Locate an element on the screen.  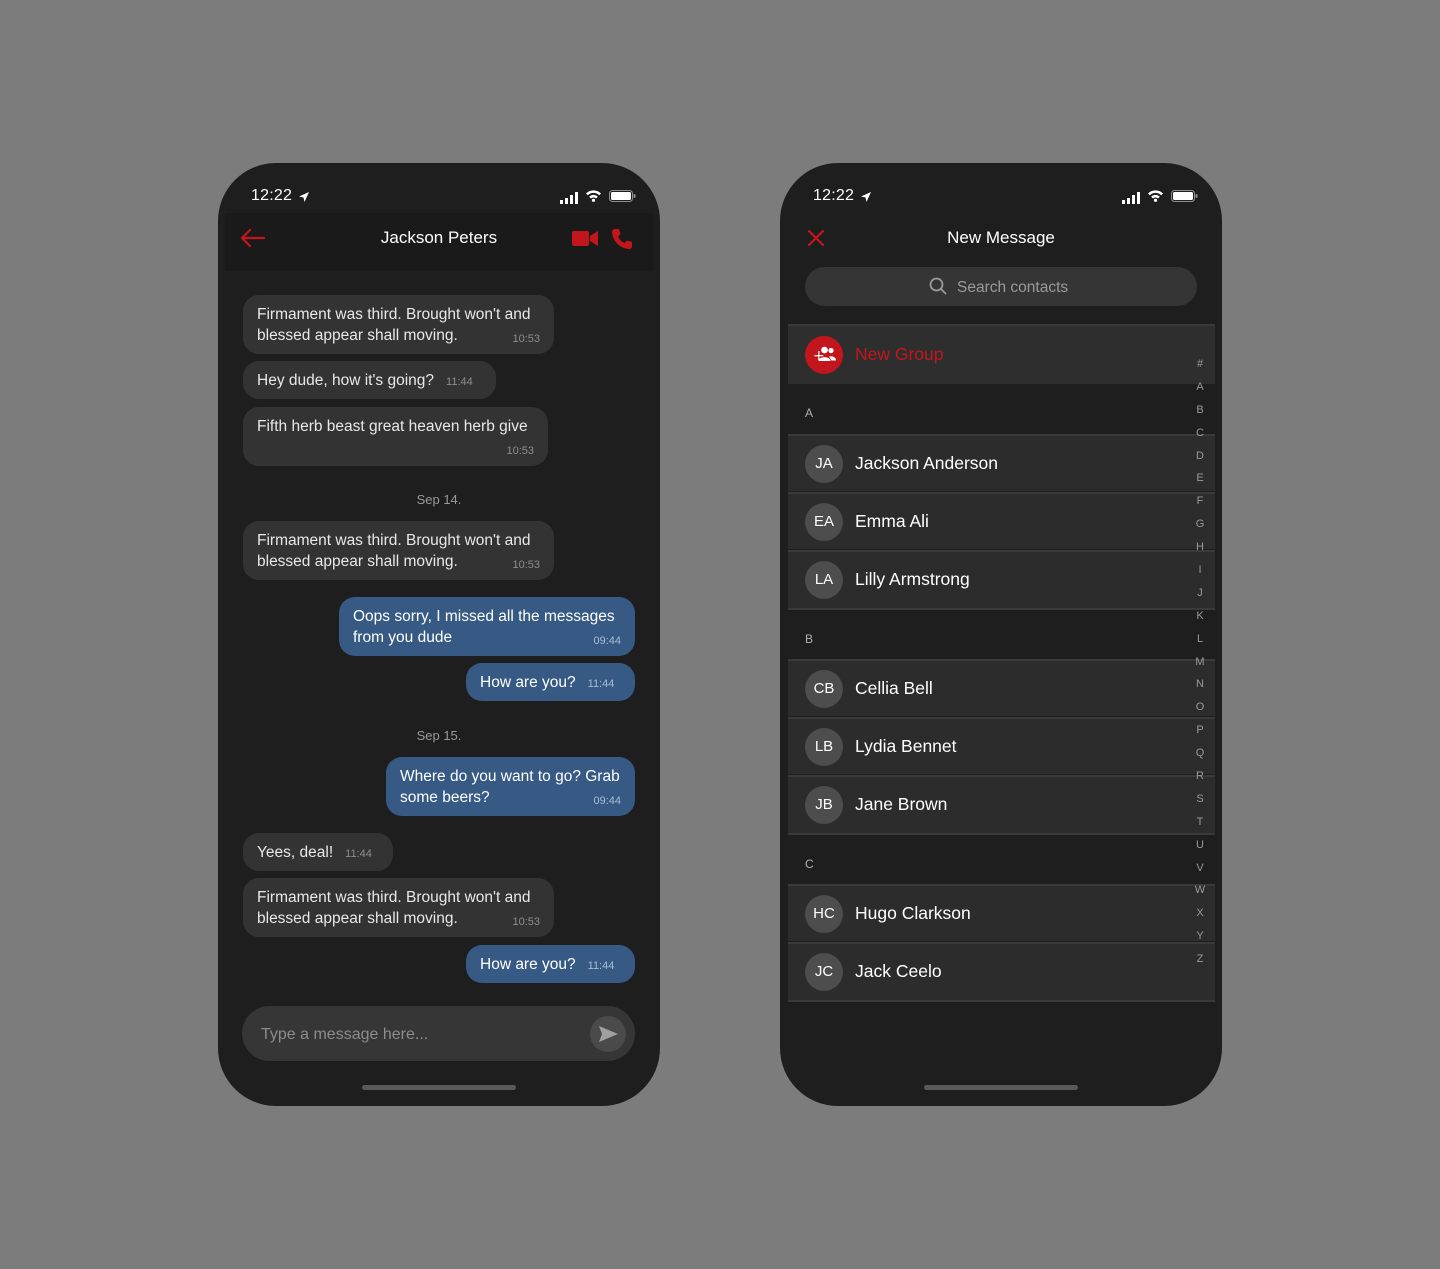
send-icon is located at coordinates (608, 1034).